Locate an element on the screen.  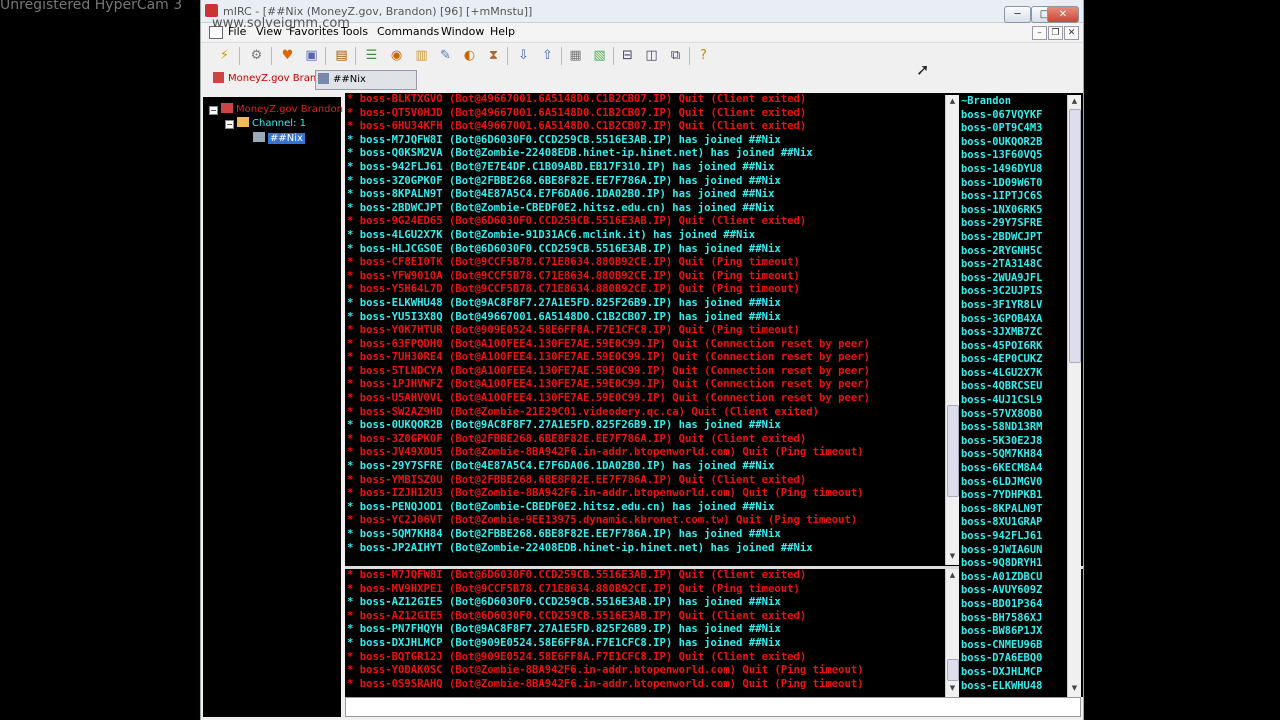
nick-item: boss-3JXMB7ZC is located at coordinates (1013, 333).